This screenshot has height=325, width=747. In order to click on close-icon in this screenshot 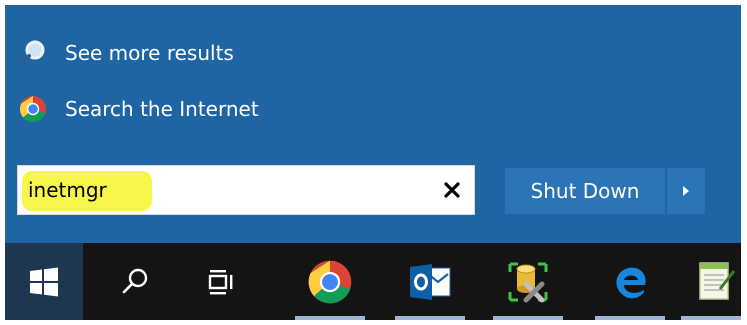, I will do `click(452, 190)`.